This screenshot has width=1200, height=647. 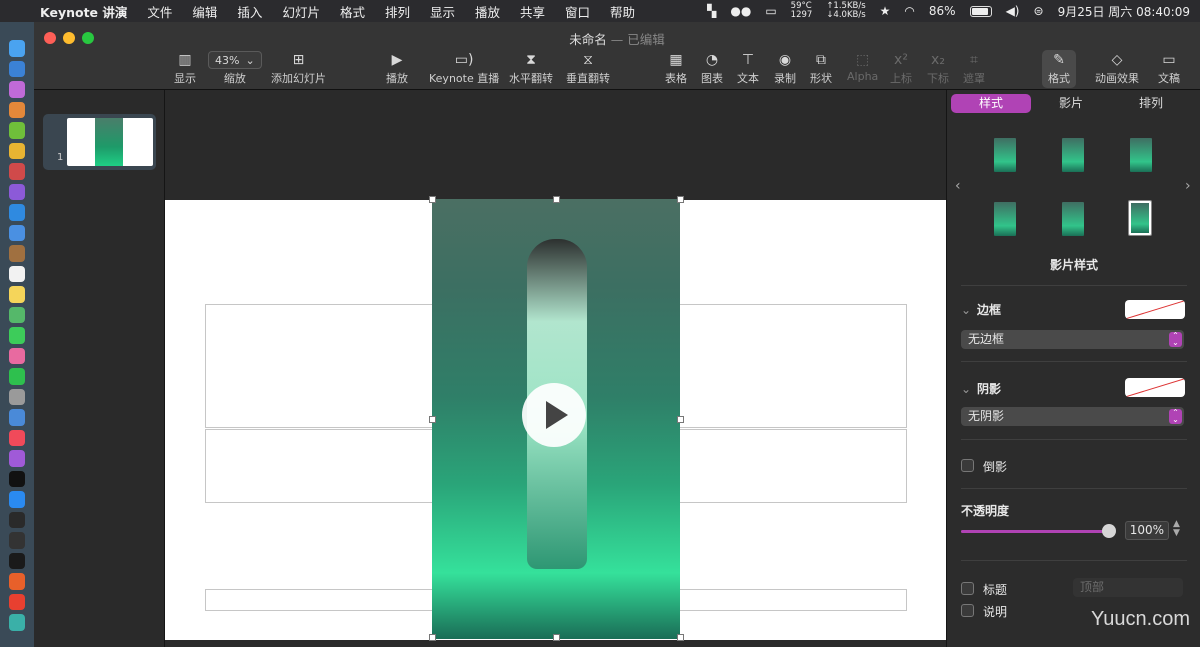 What do you see at coordinates (17, 253) in the screenshot?
I see `contacts-icon` at bounding box center [17, 253].